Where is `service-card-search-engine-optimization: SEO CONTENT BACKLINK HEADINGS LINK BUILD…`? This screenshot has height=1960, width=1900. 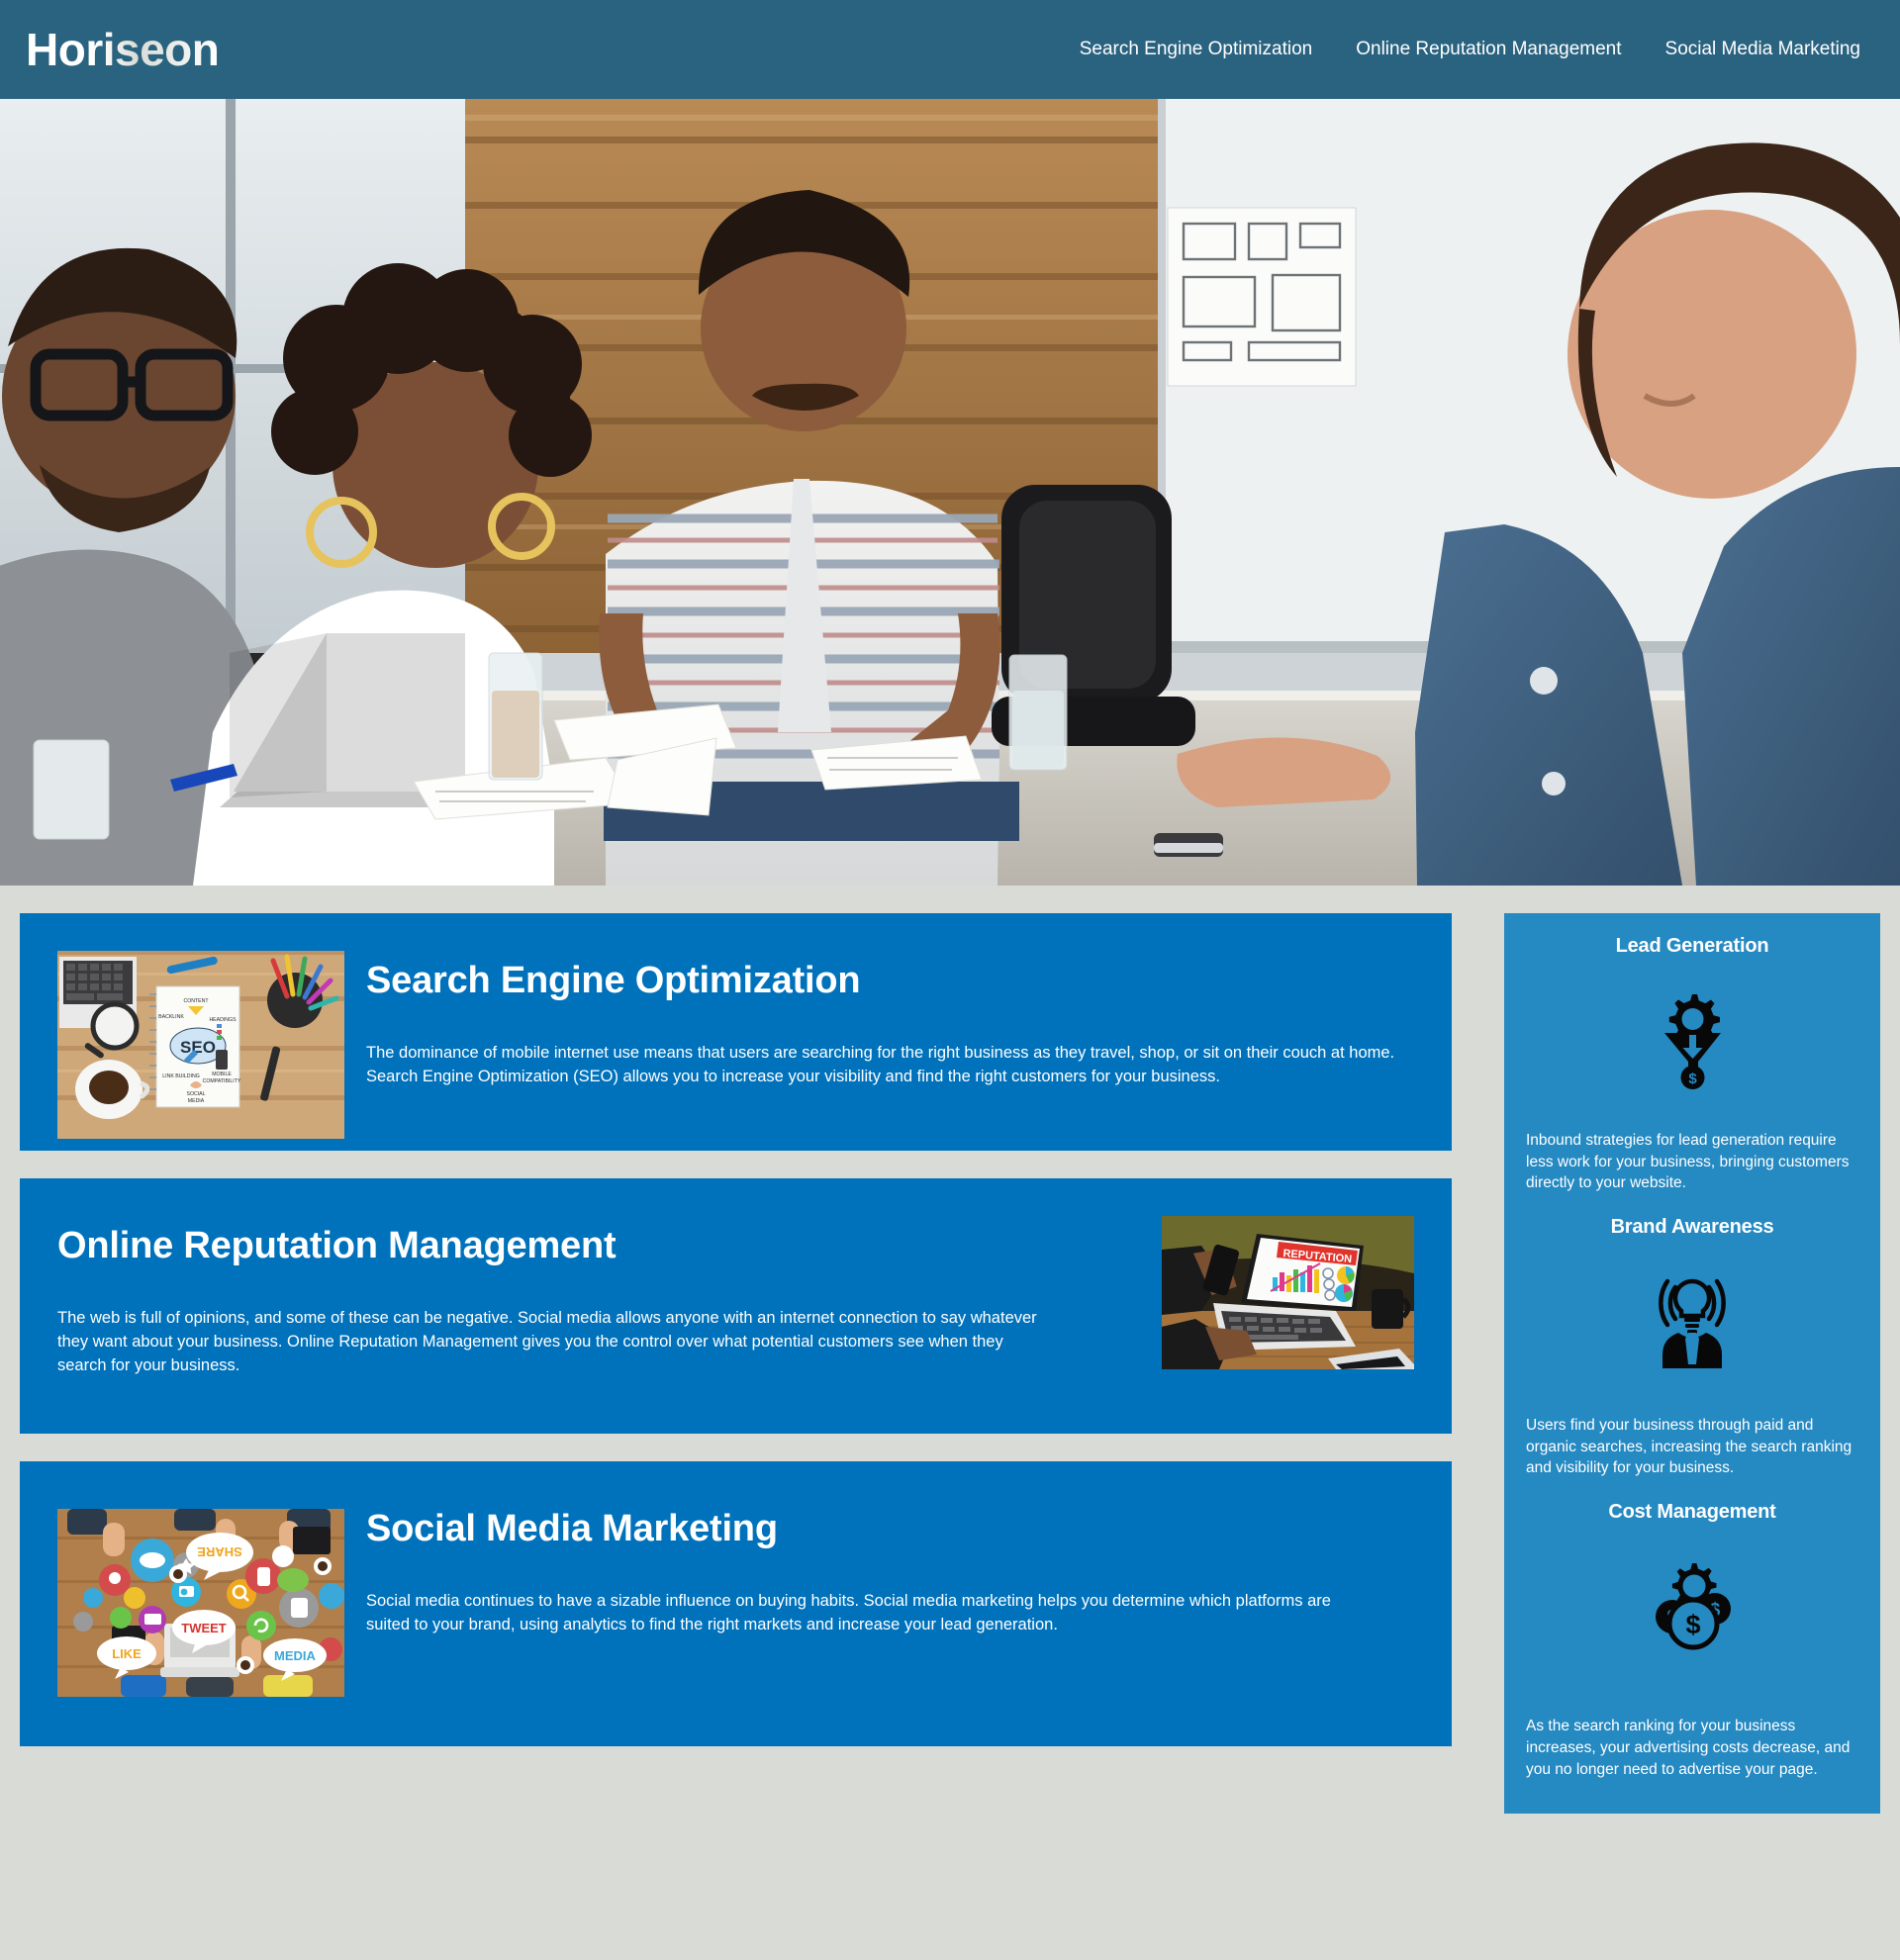
service-card-search-engine-optimization: SEO CONTENT BACKLINK HEADINGS LINK BUILD… is located at coordinates (736, 1032).